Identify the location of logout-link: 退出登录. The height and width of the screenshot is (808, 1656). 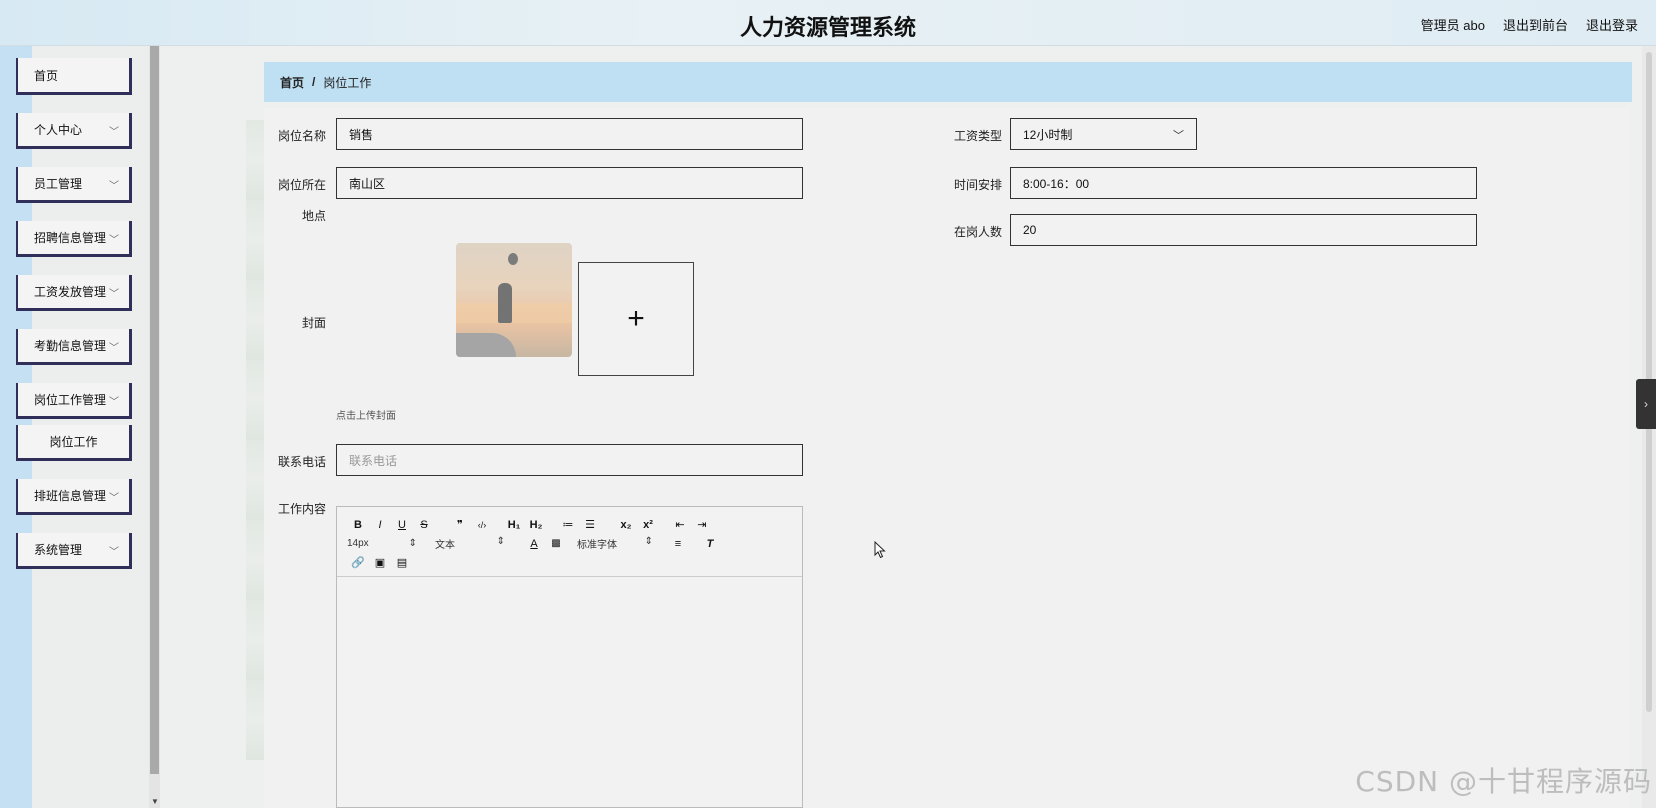
(1612, 24).